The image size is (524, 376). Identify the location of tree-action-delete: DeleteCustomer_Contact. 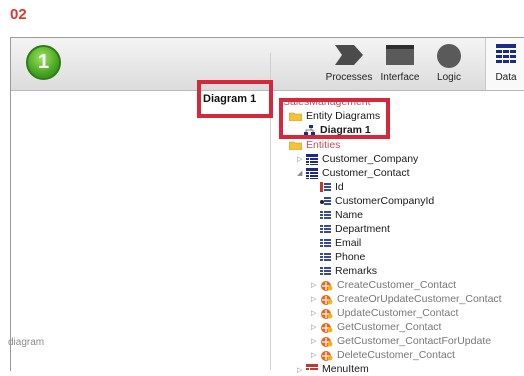
(387, 355).